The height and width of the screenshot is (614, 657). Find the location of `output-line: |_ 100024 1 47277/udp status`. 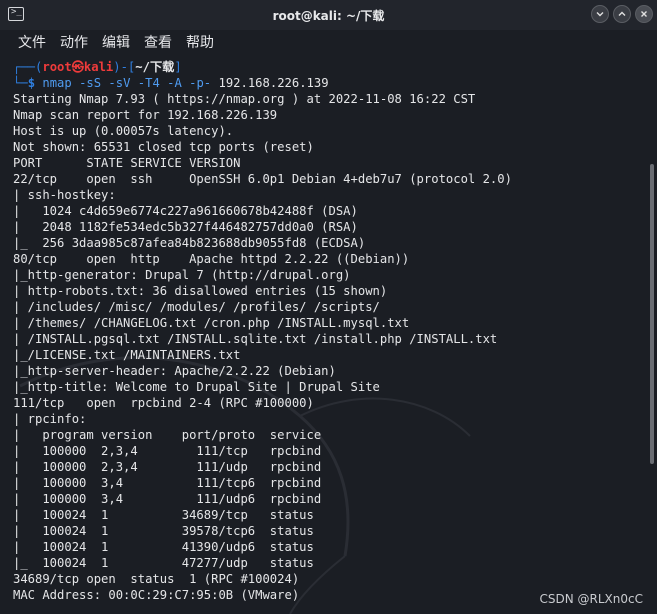

output-line: |_ 100024 1 47277/udp status is located at coordinates (163, 563).